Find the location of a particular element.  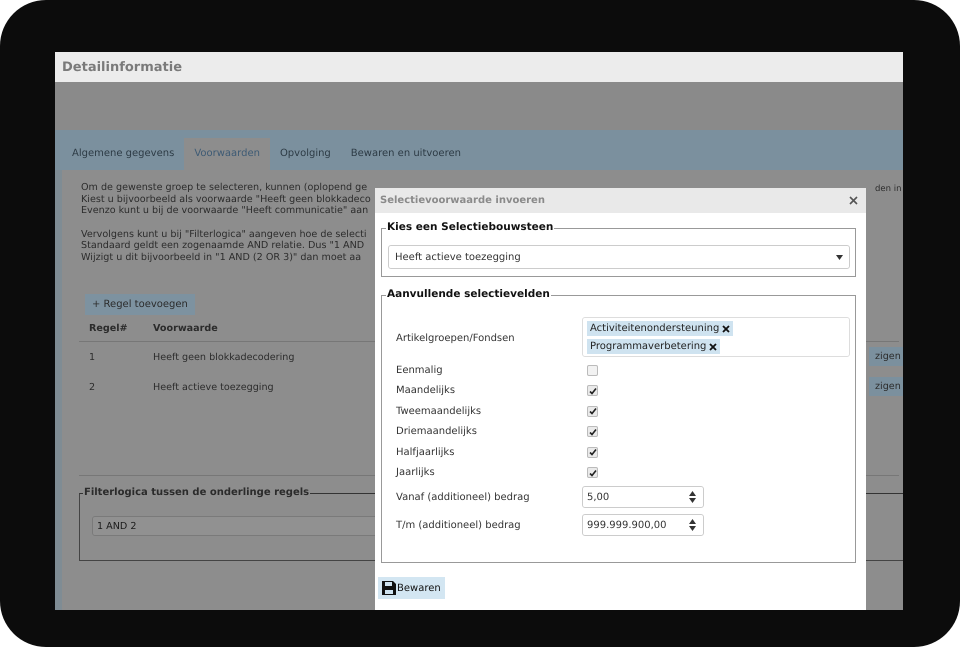

field-label: Halfjaarlijks is located at coordinates (426, 452).